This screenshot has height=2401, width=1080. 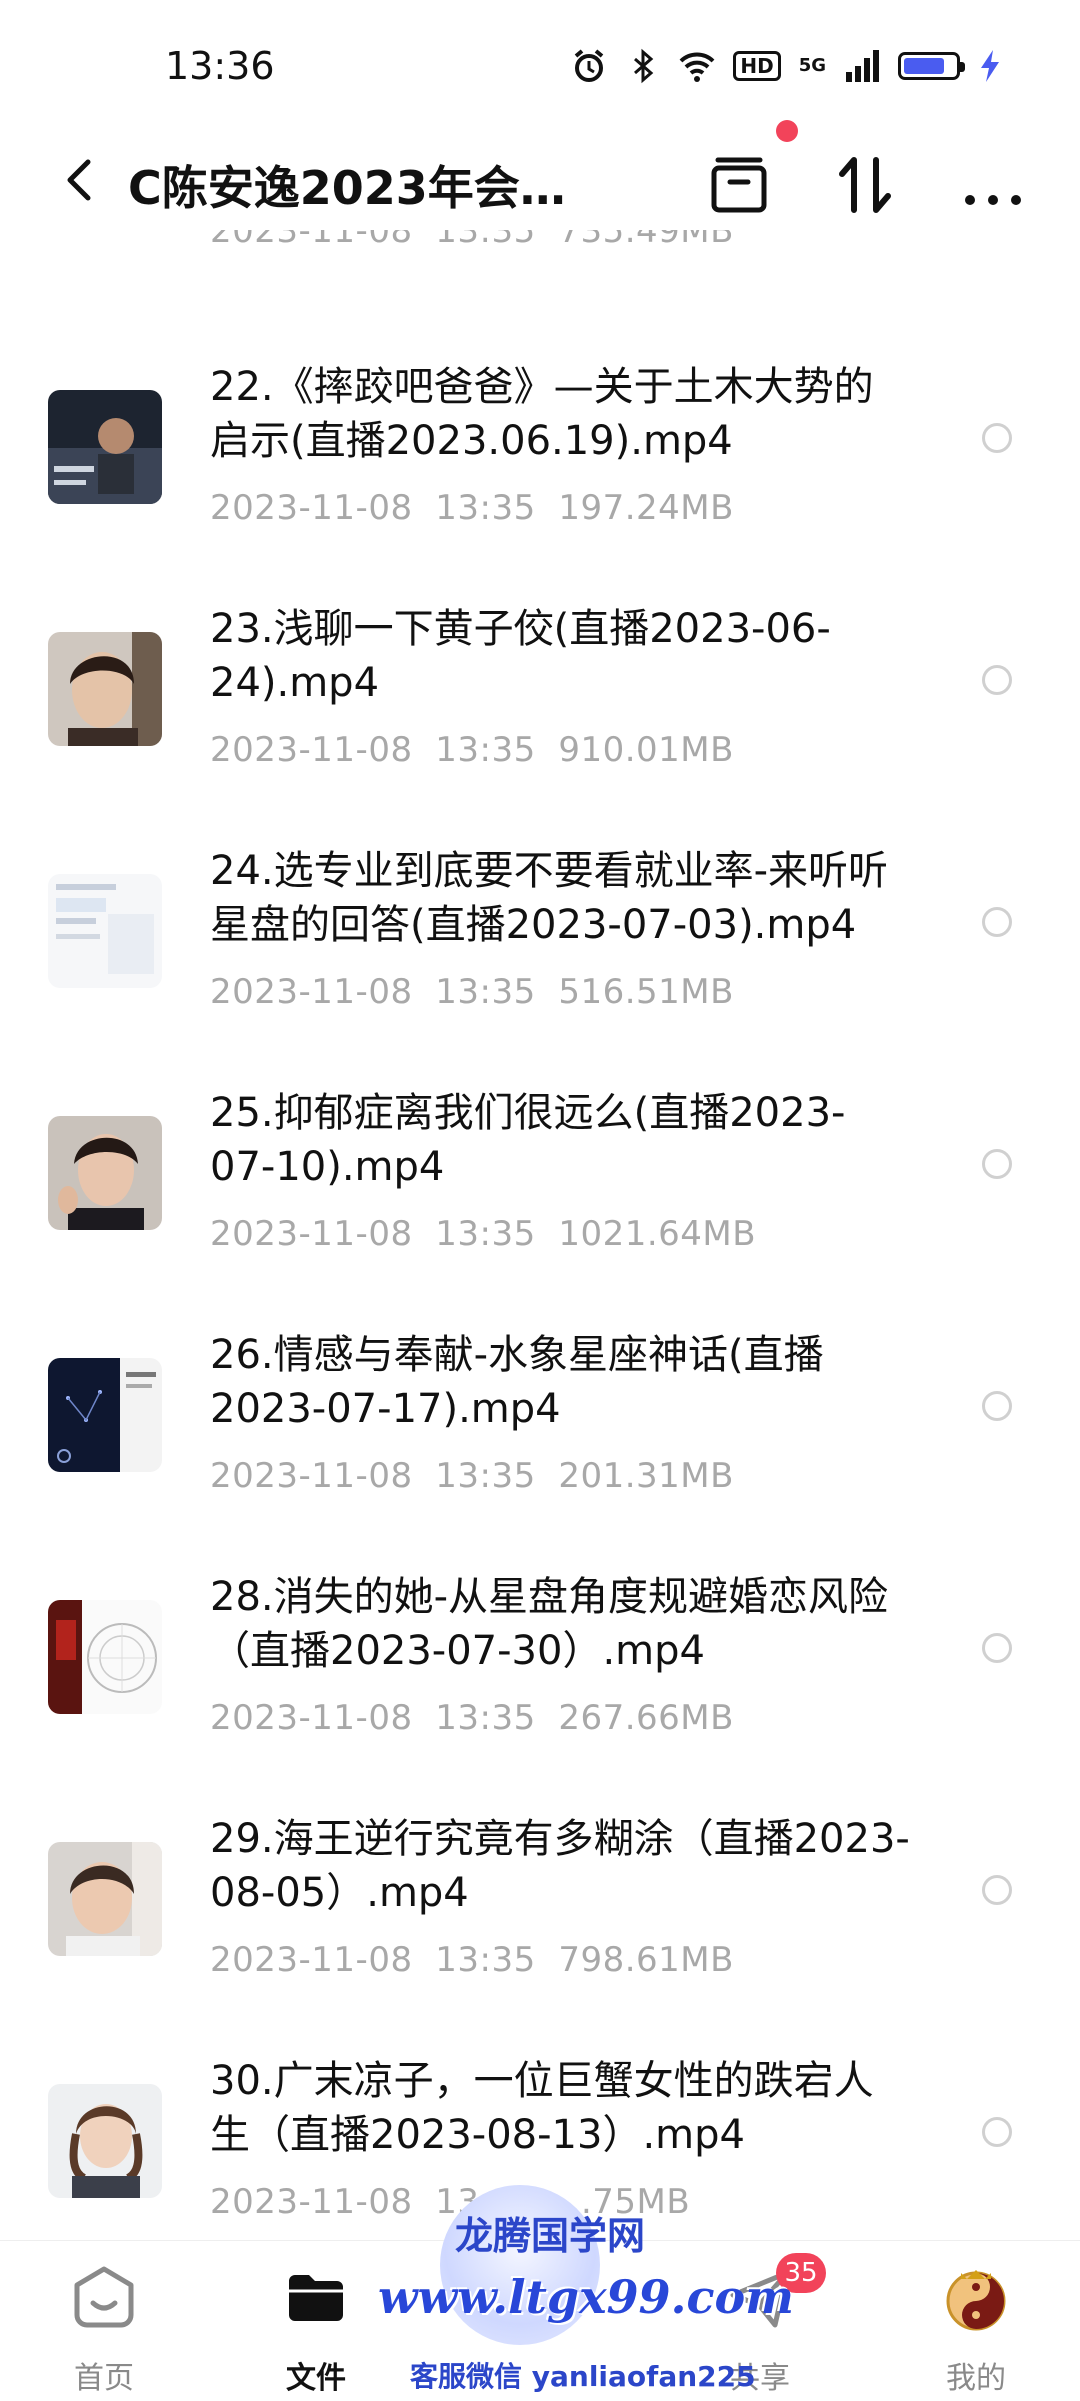 I want to click on file-name: 28.消失的她-从星盘角度规避婚恋风险（直播2023-07-30）.mp4, so click(x=549, y=1624).